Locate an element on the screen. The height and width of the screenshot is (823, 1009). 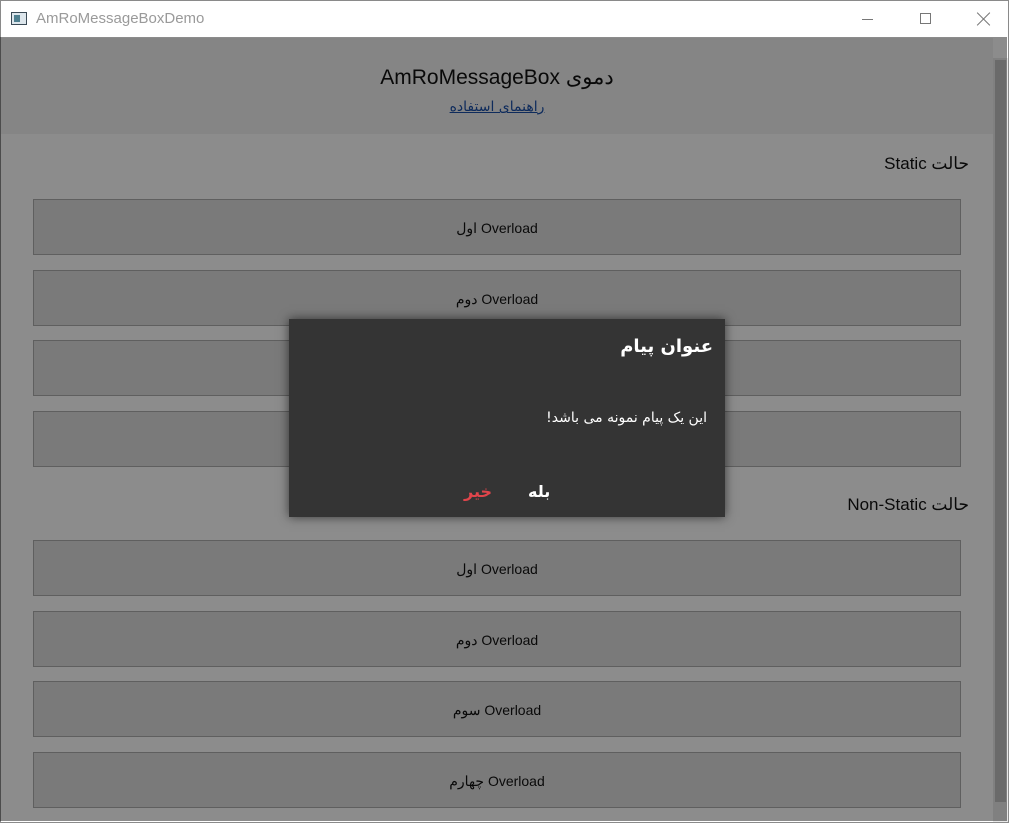
maximize-icon is located at coordinates (925, 18).